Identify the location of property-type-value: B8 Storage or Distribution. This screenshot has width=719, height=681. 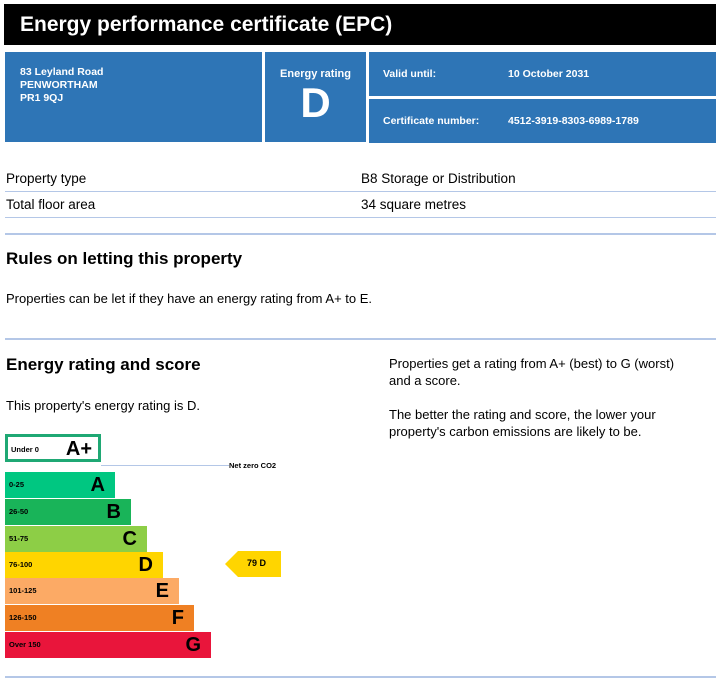
(438, 178).